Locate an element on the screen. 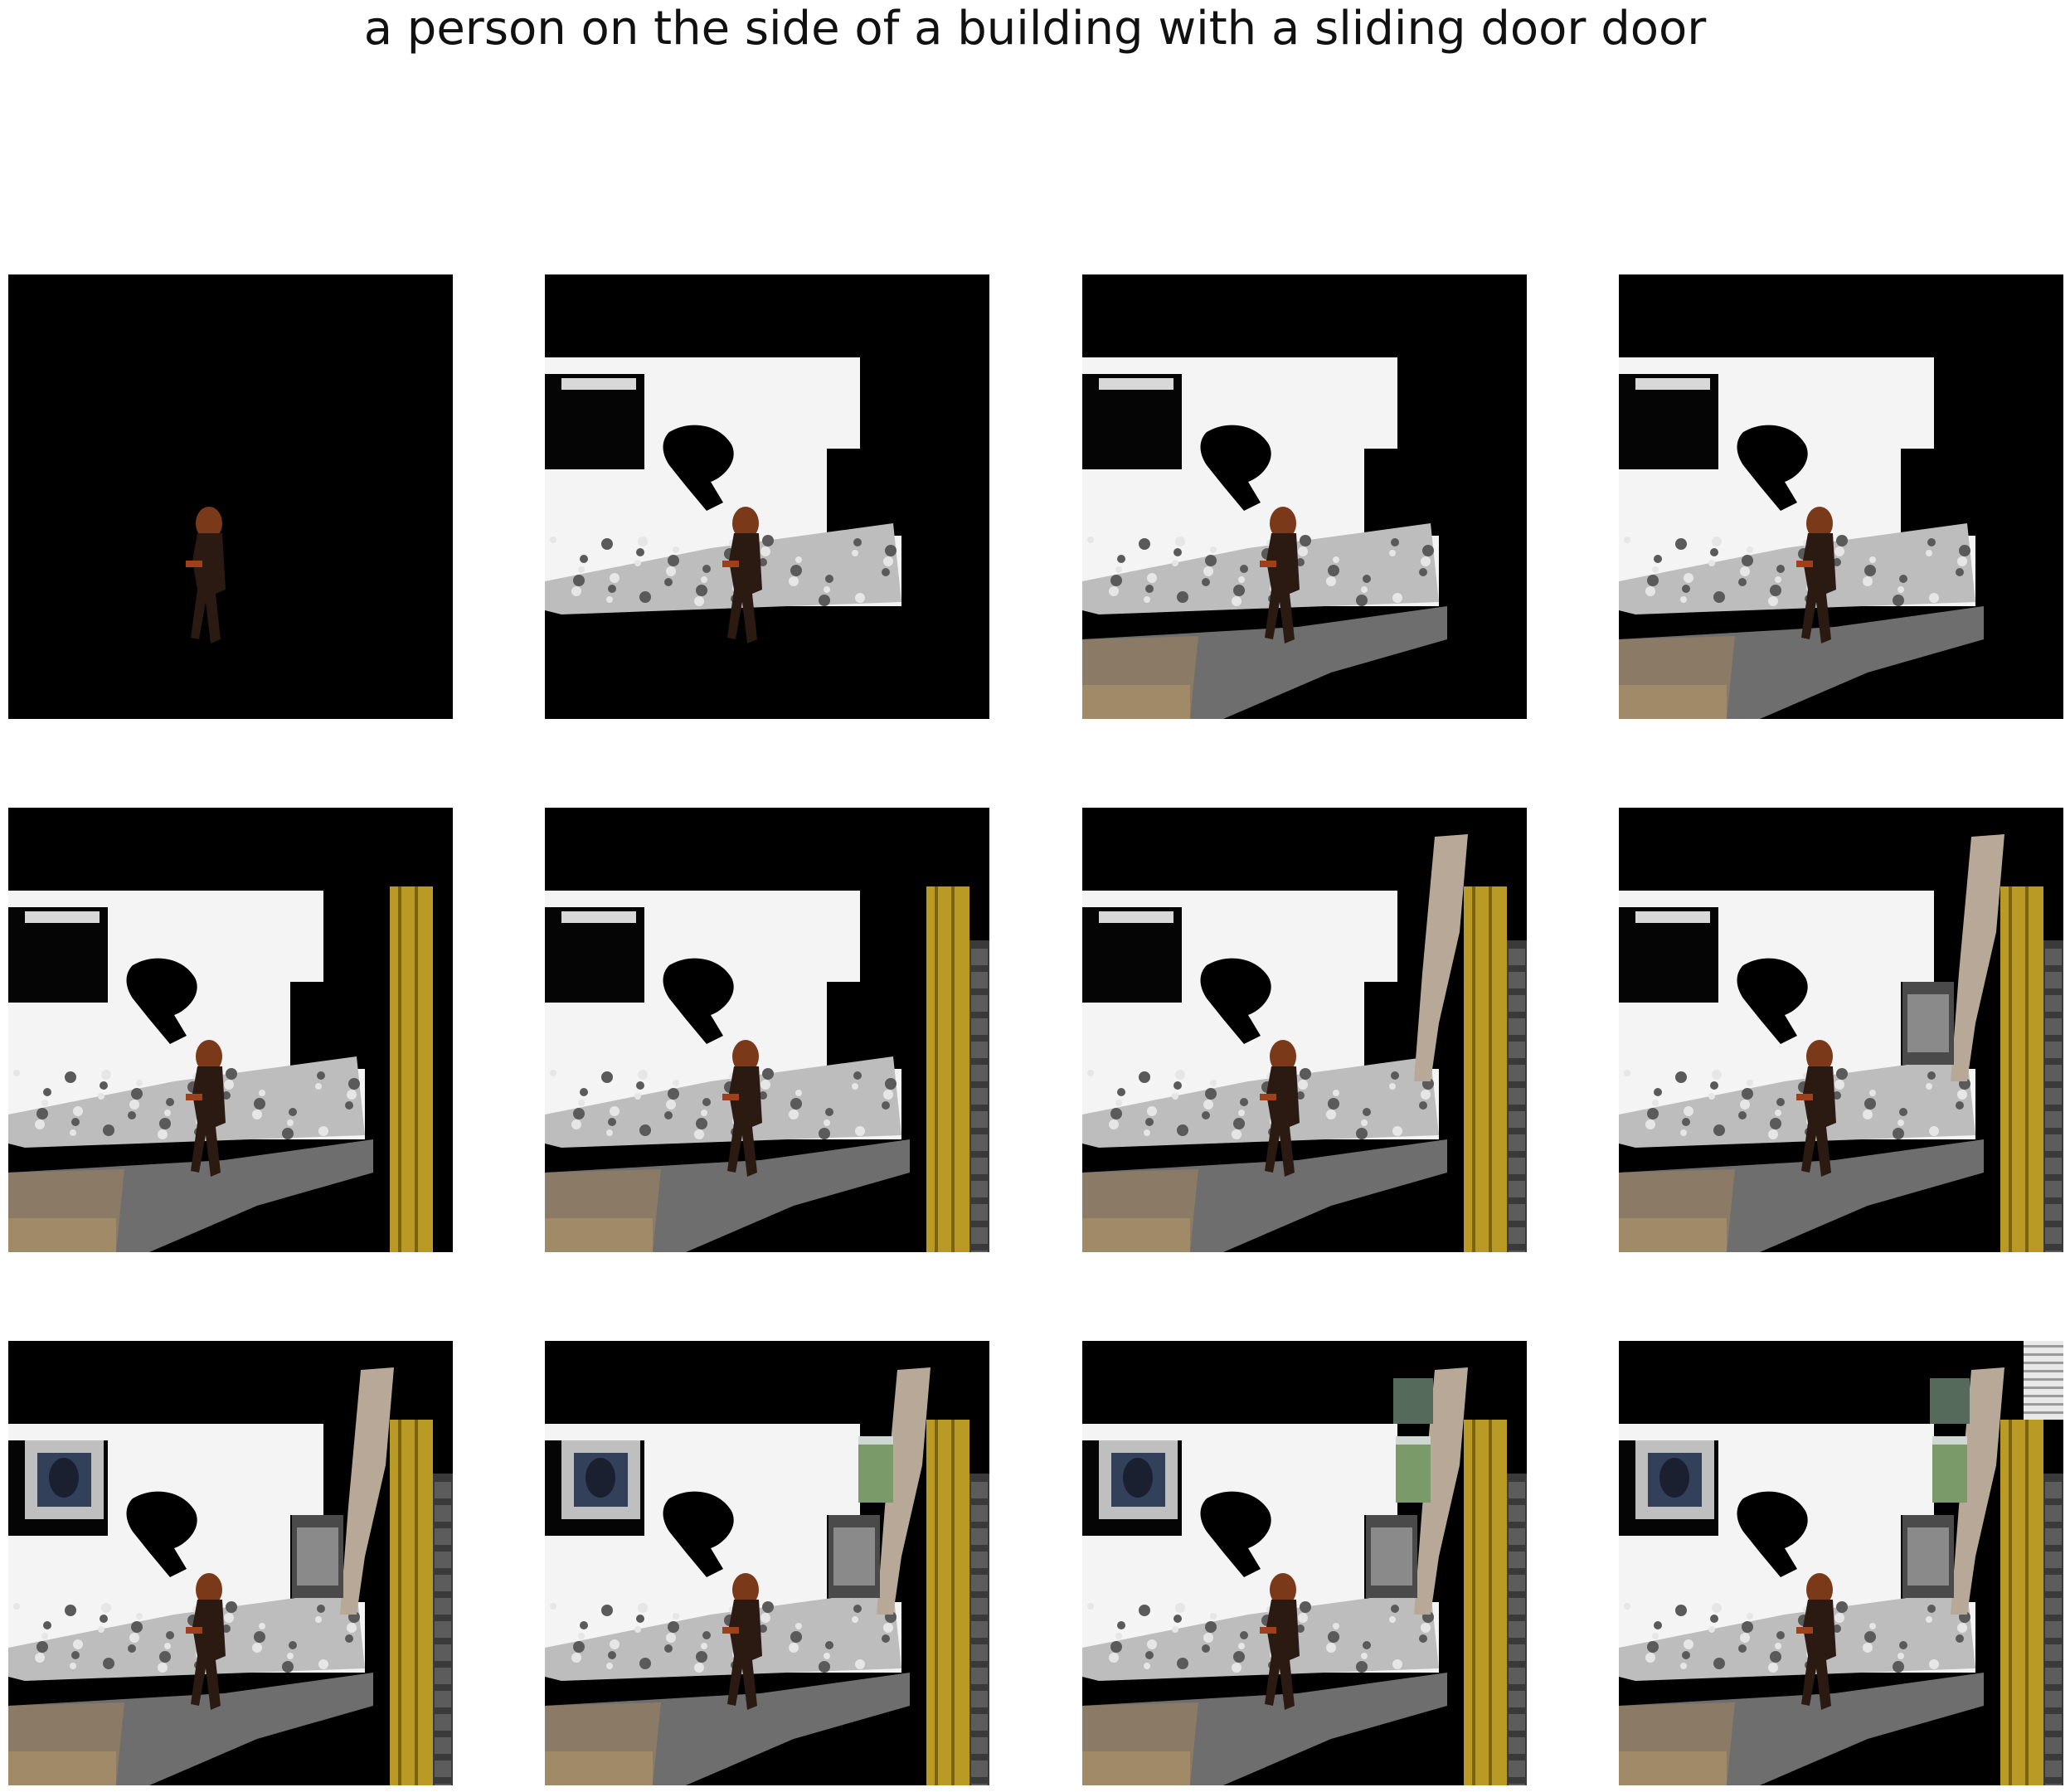 The image size is (2070, 1792). picture-figure is located at coordinates (1138, 1478).